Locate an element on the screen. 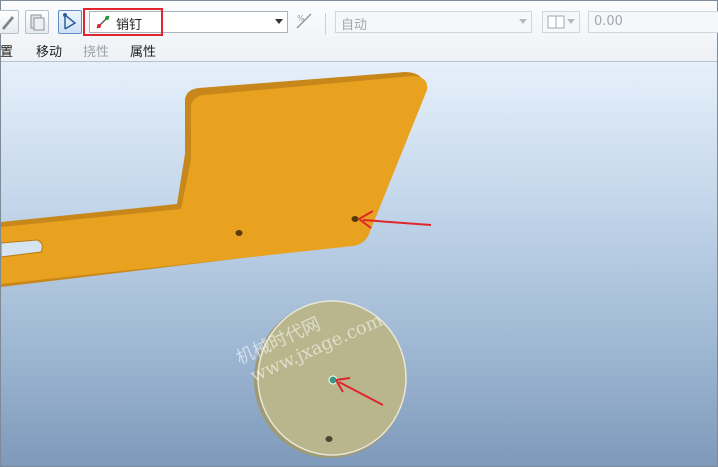 This screenshot has width=718, height=467. flip-icon: % is located at coordinates (304, 21).